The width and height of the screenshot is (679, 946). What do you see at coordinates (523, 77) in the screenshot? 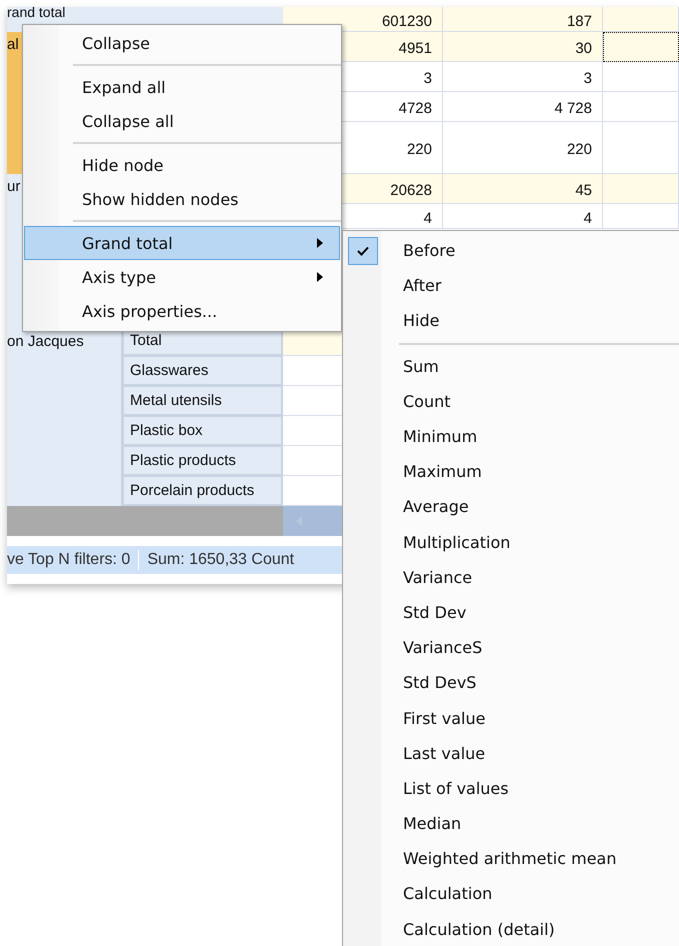
I see `table-cell: 3` at bounding box center [523, 77].